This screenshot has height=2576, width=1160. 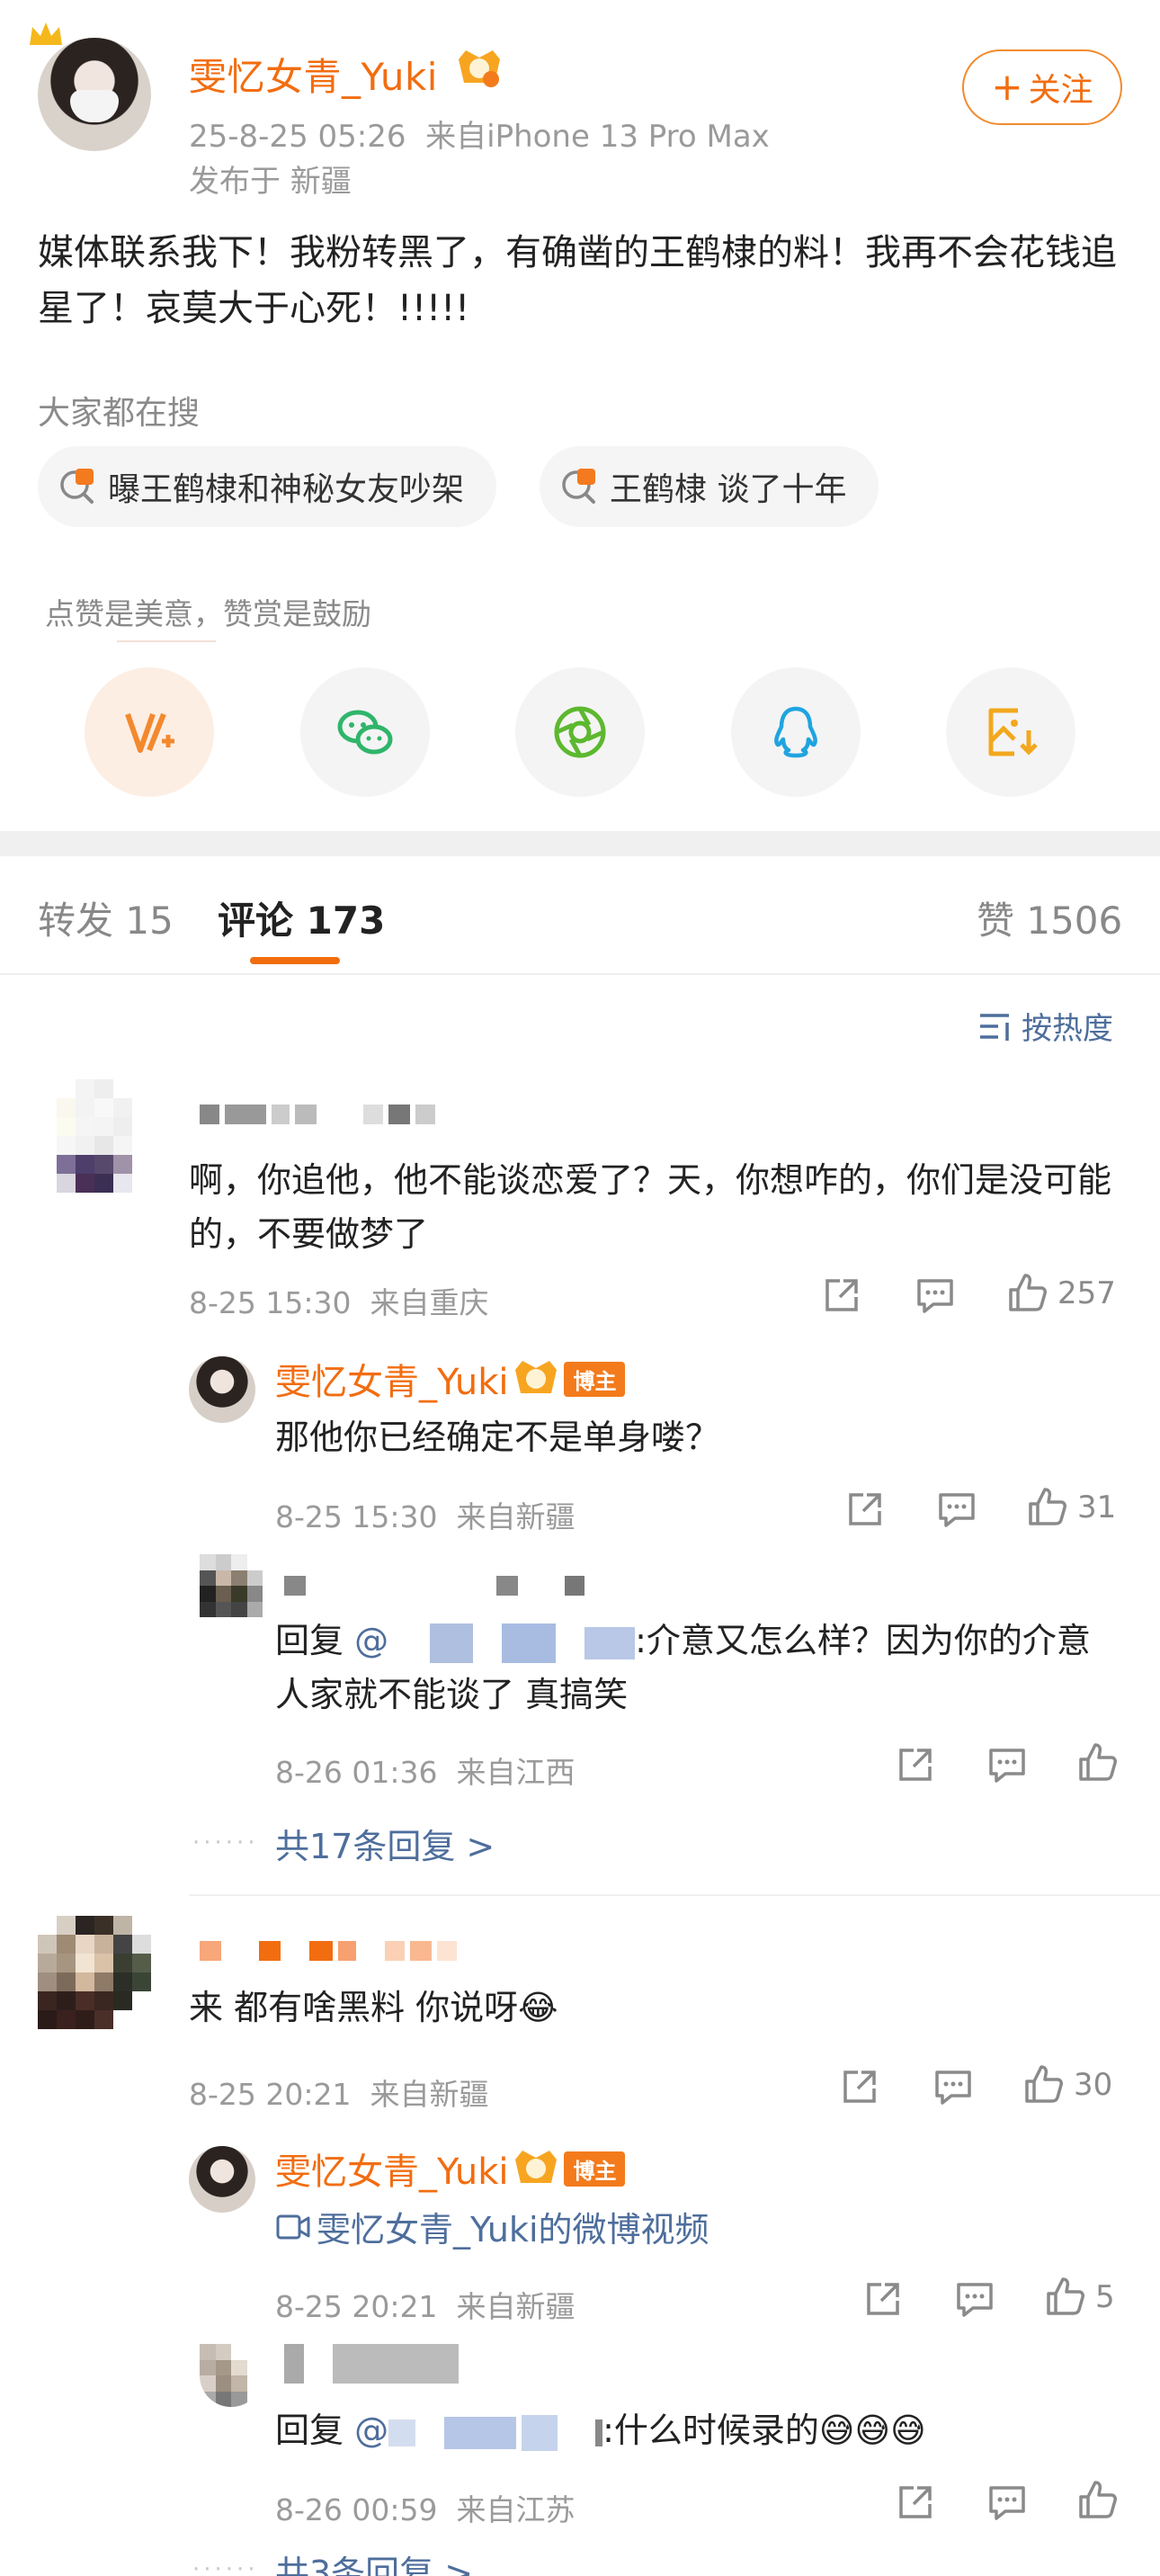 What do you see at coordinates (516, 2509) in the screenshot?
I see `reply-location: 来自江苏` at bounding box center [516, 2509].